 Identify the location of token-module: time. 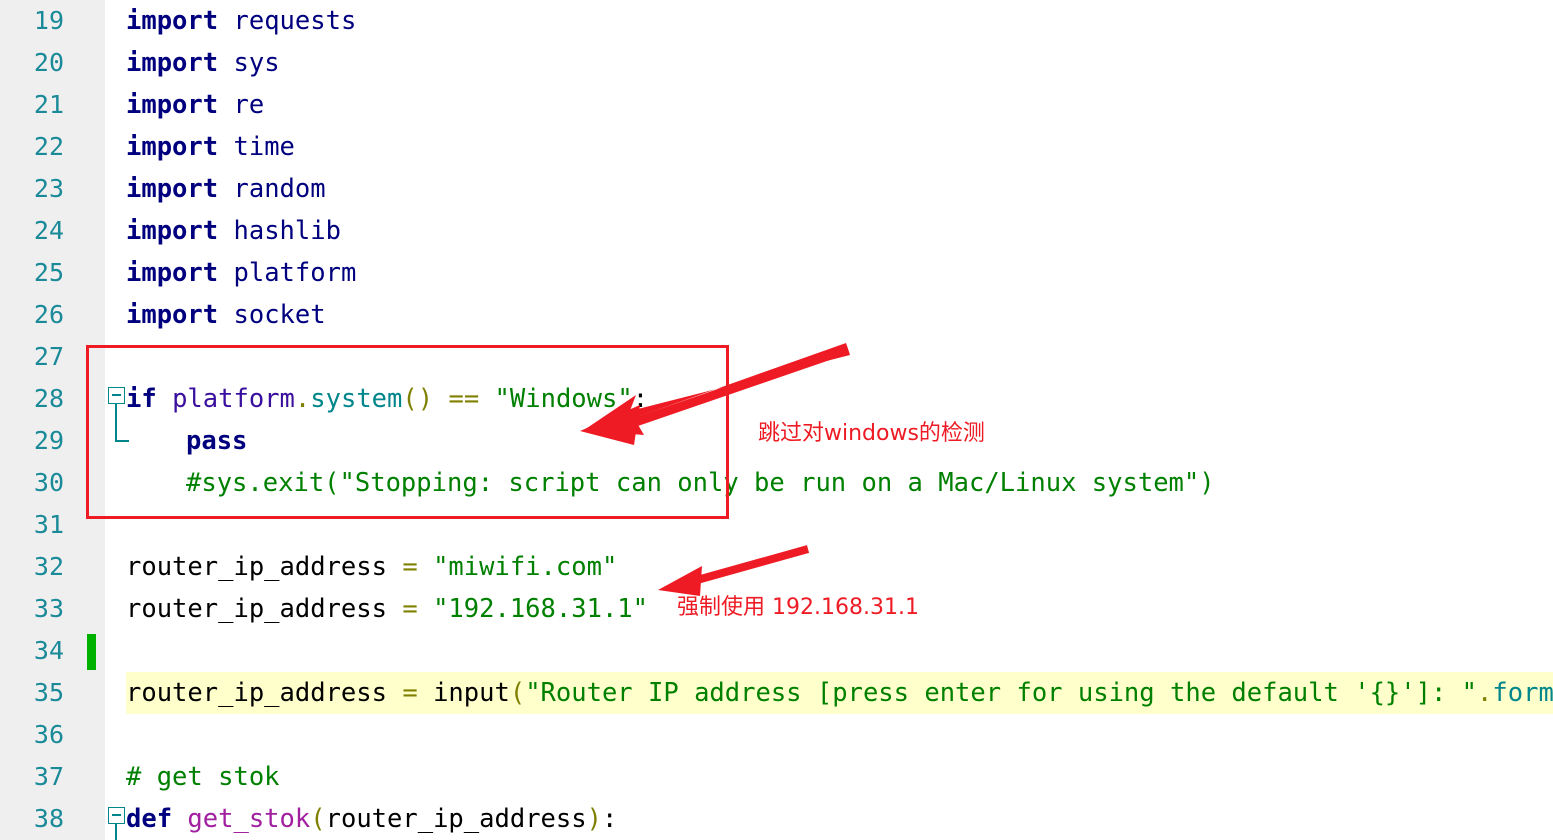
(264, 147).